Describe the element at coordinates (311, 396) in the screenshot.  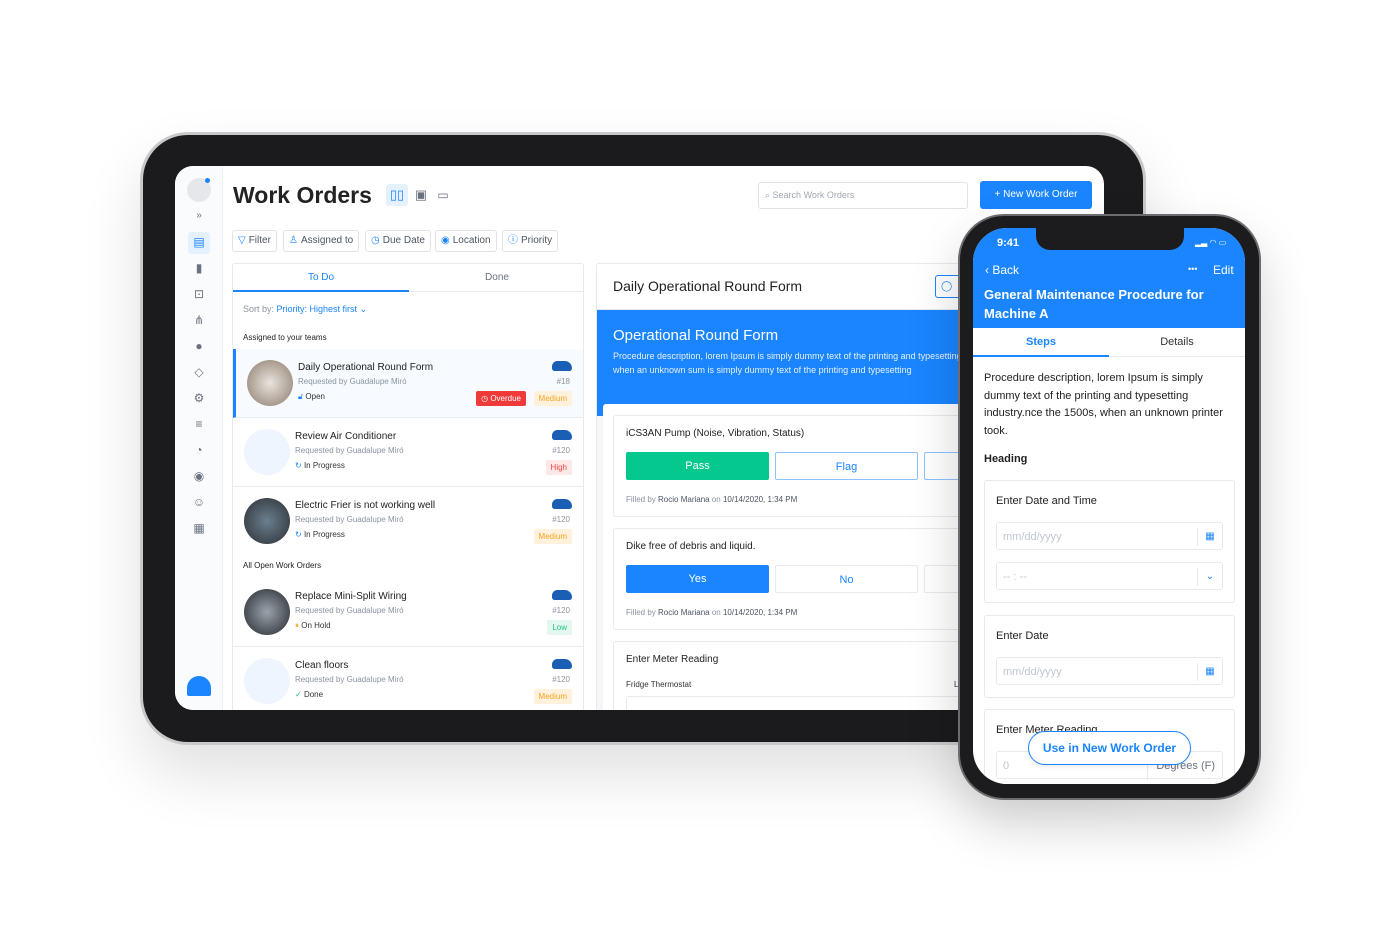
I see `order-status: 🔓︎ Open` at that location.